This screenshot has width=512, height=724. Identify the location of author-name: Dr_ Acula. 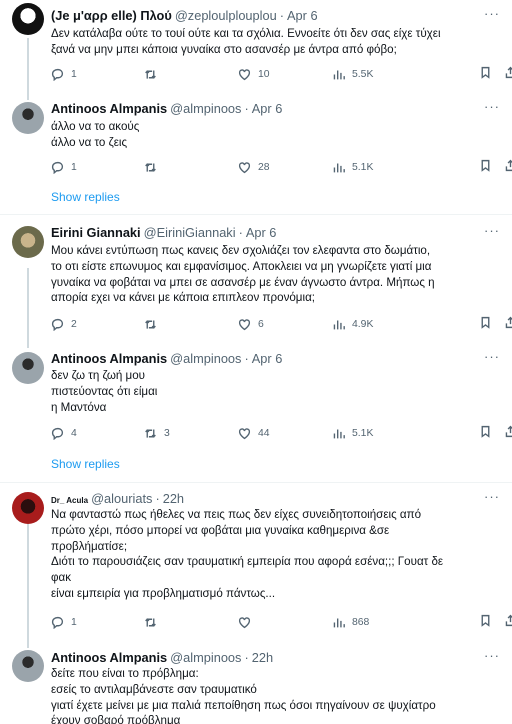
(69, 500).